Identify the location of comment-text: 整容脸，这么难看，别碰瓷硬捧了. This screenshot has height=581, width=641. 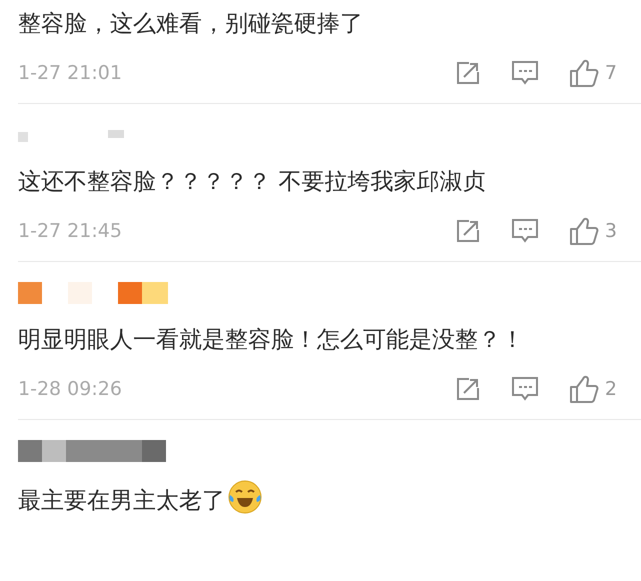
(191, 24).